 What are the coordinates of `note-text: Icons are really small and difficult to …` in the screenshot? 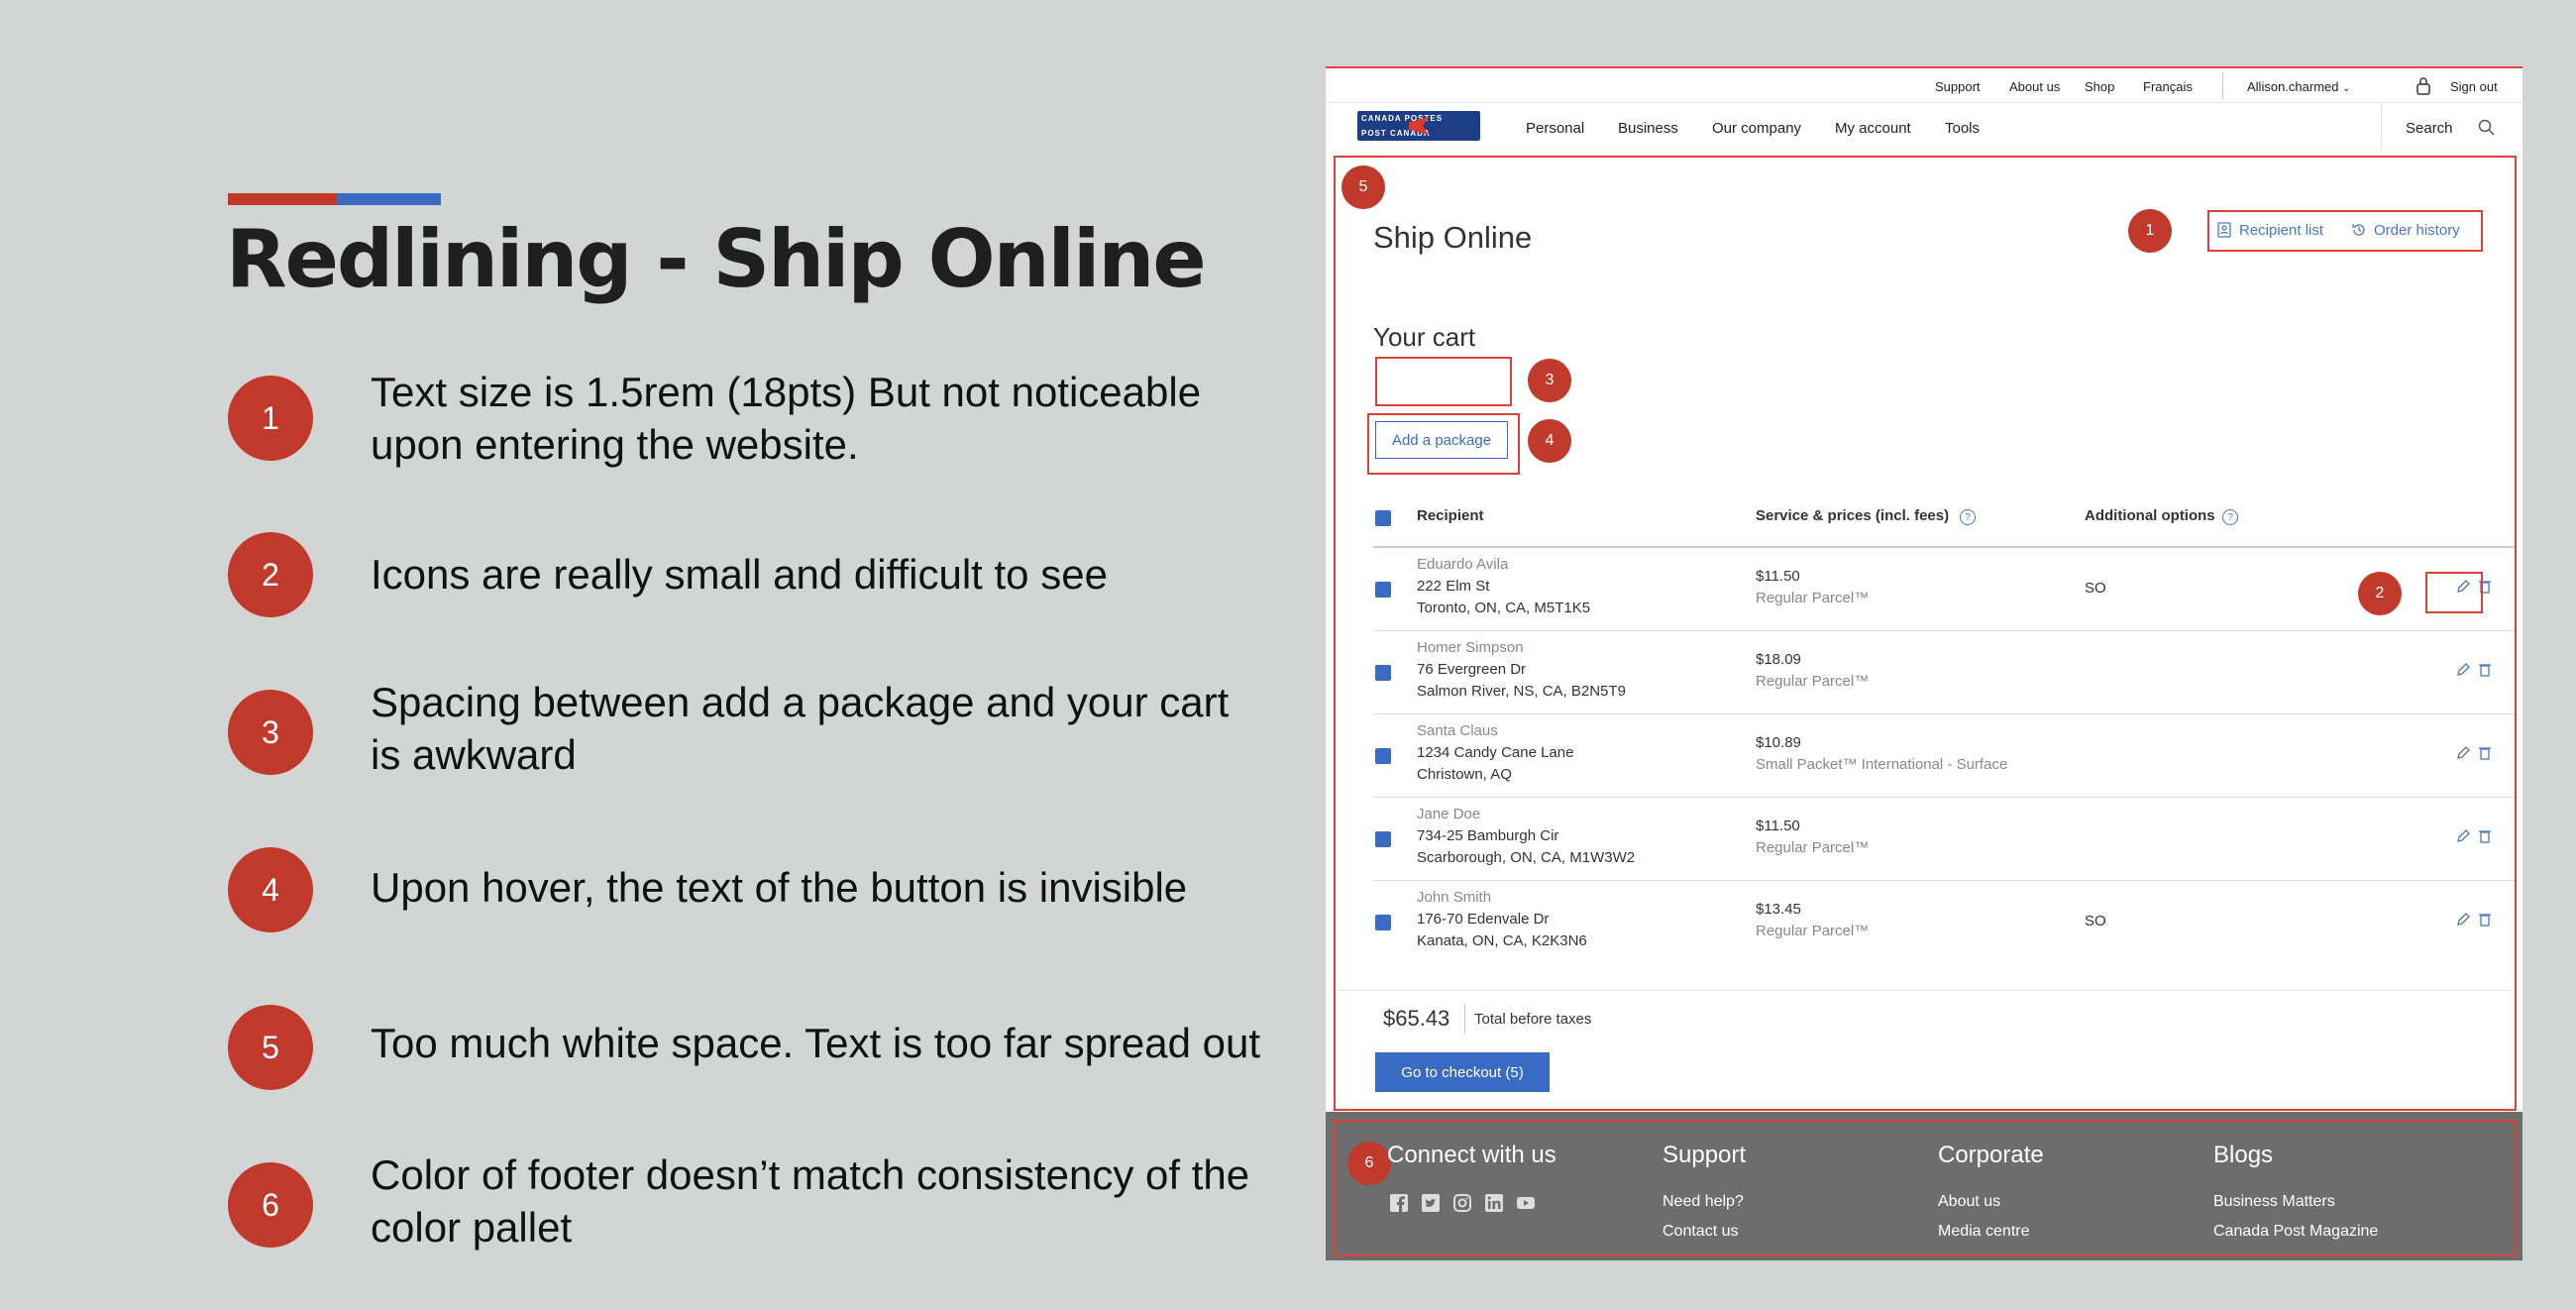 It's located at (740, 574).